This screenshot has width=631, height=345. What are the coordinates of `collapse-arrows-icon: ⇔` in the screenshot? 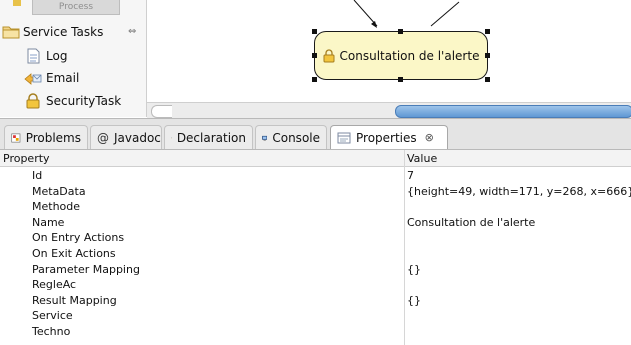 It's located at (132, 31).